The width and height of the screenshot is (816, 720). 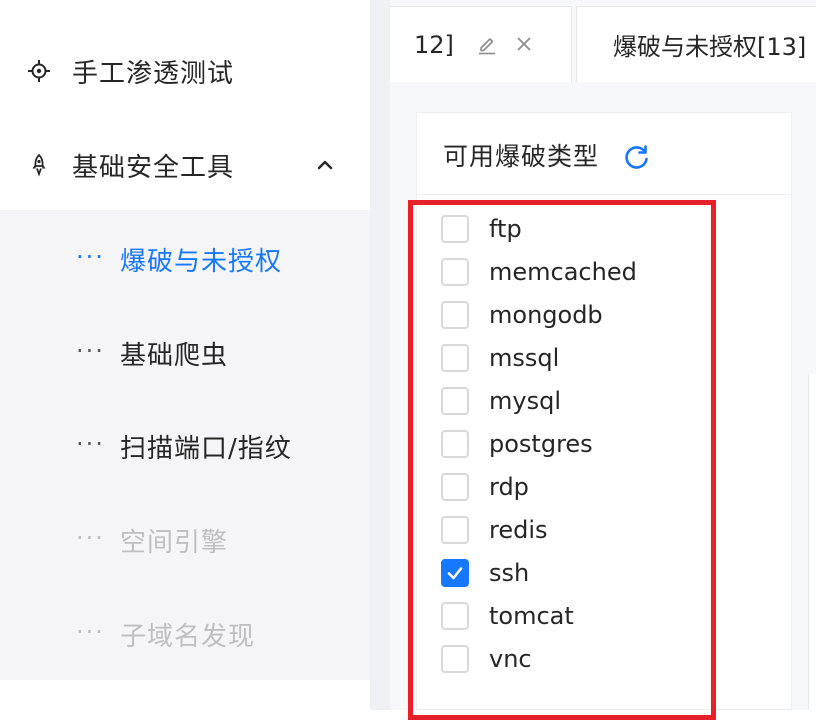 I want to click on checkbox-label: ftp, so click(x=505, y=229).